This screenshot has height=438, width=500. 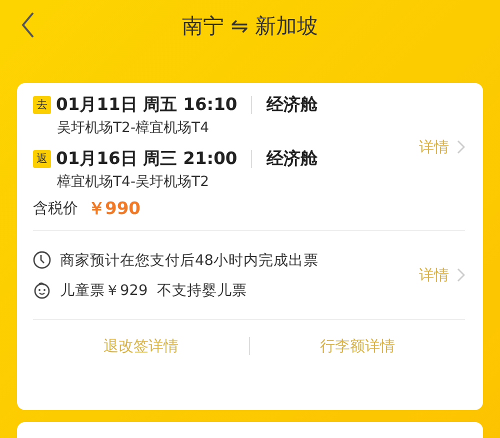 What do you see at coordinates (28, 25) in the screenshot?
I see `back-icon` at bounding box center [28, 25].